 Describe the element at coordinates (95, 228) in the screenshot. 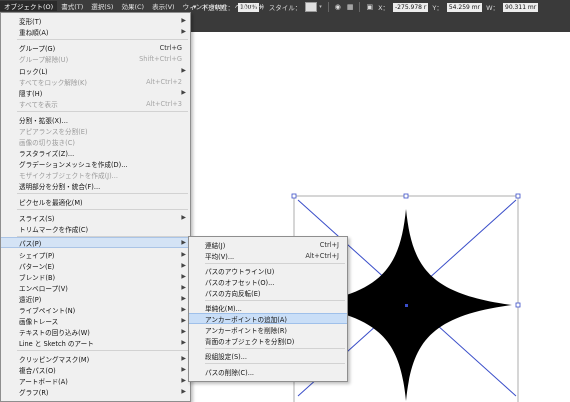

I see `menu-item-trim-marks: トリムマークを作成(C)` at that location.